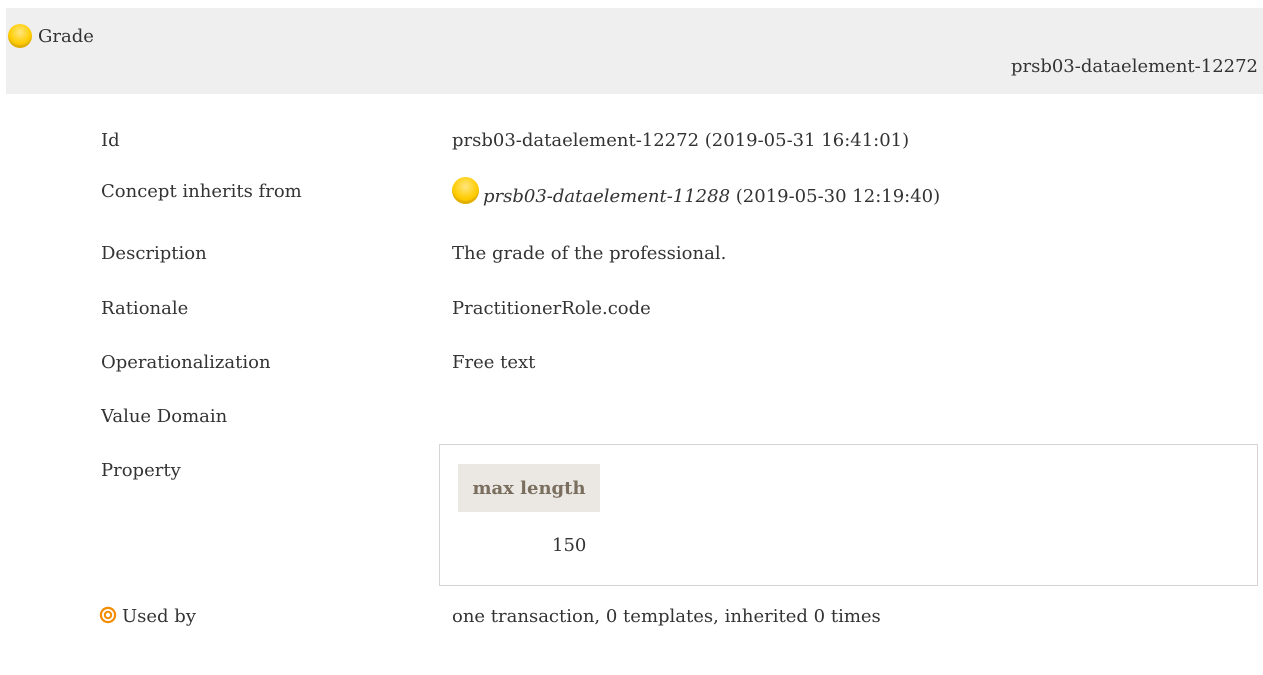  I want to click on id-label: Id, so click(110, 140).